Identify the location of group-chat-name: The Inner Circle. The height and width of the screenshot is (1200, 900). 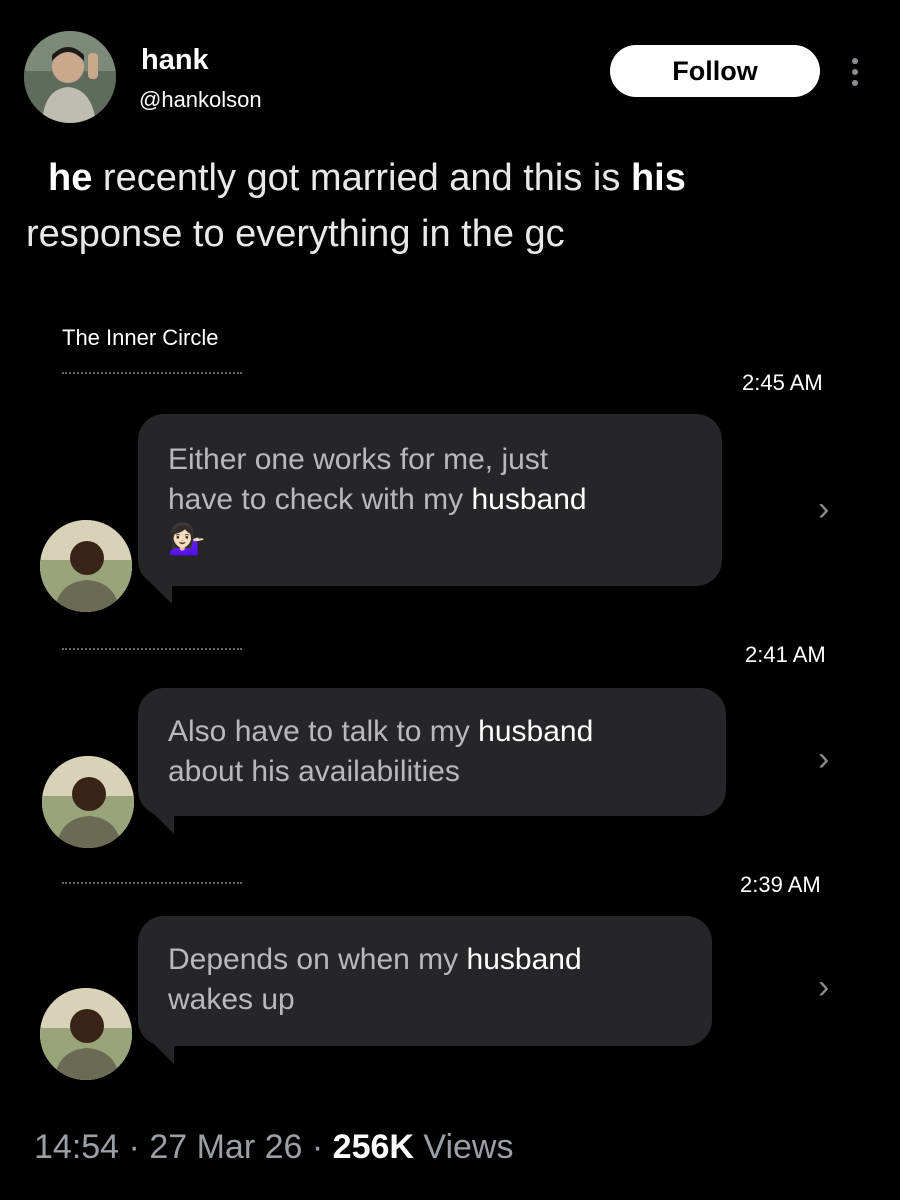
(140, 337).